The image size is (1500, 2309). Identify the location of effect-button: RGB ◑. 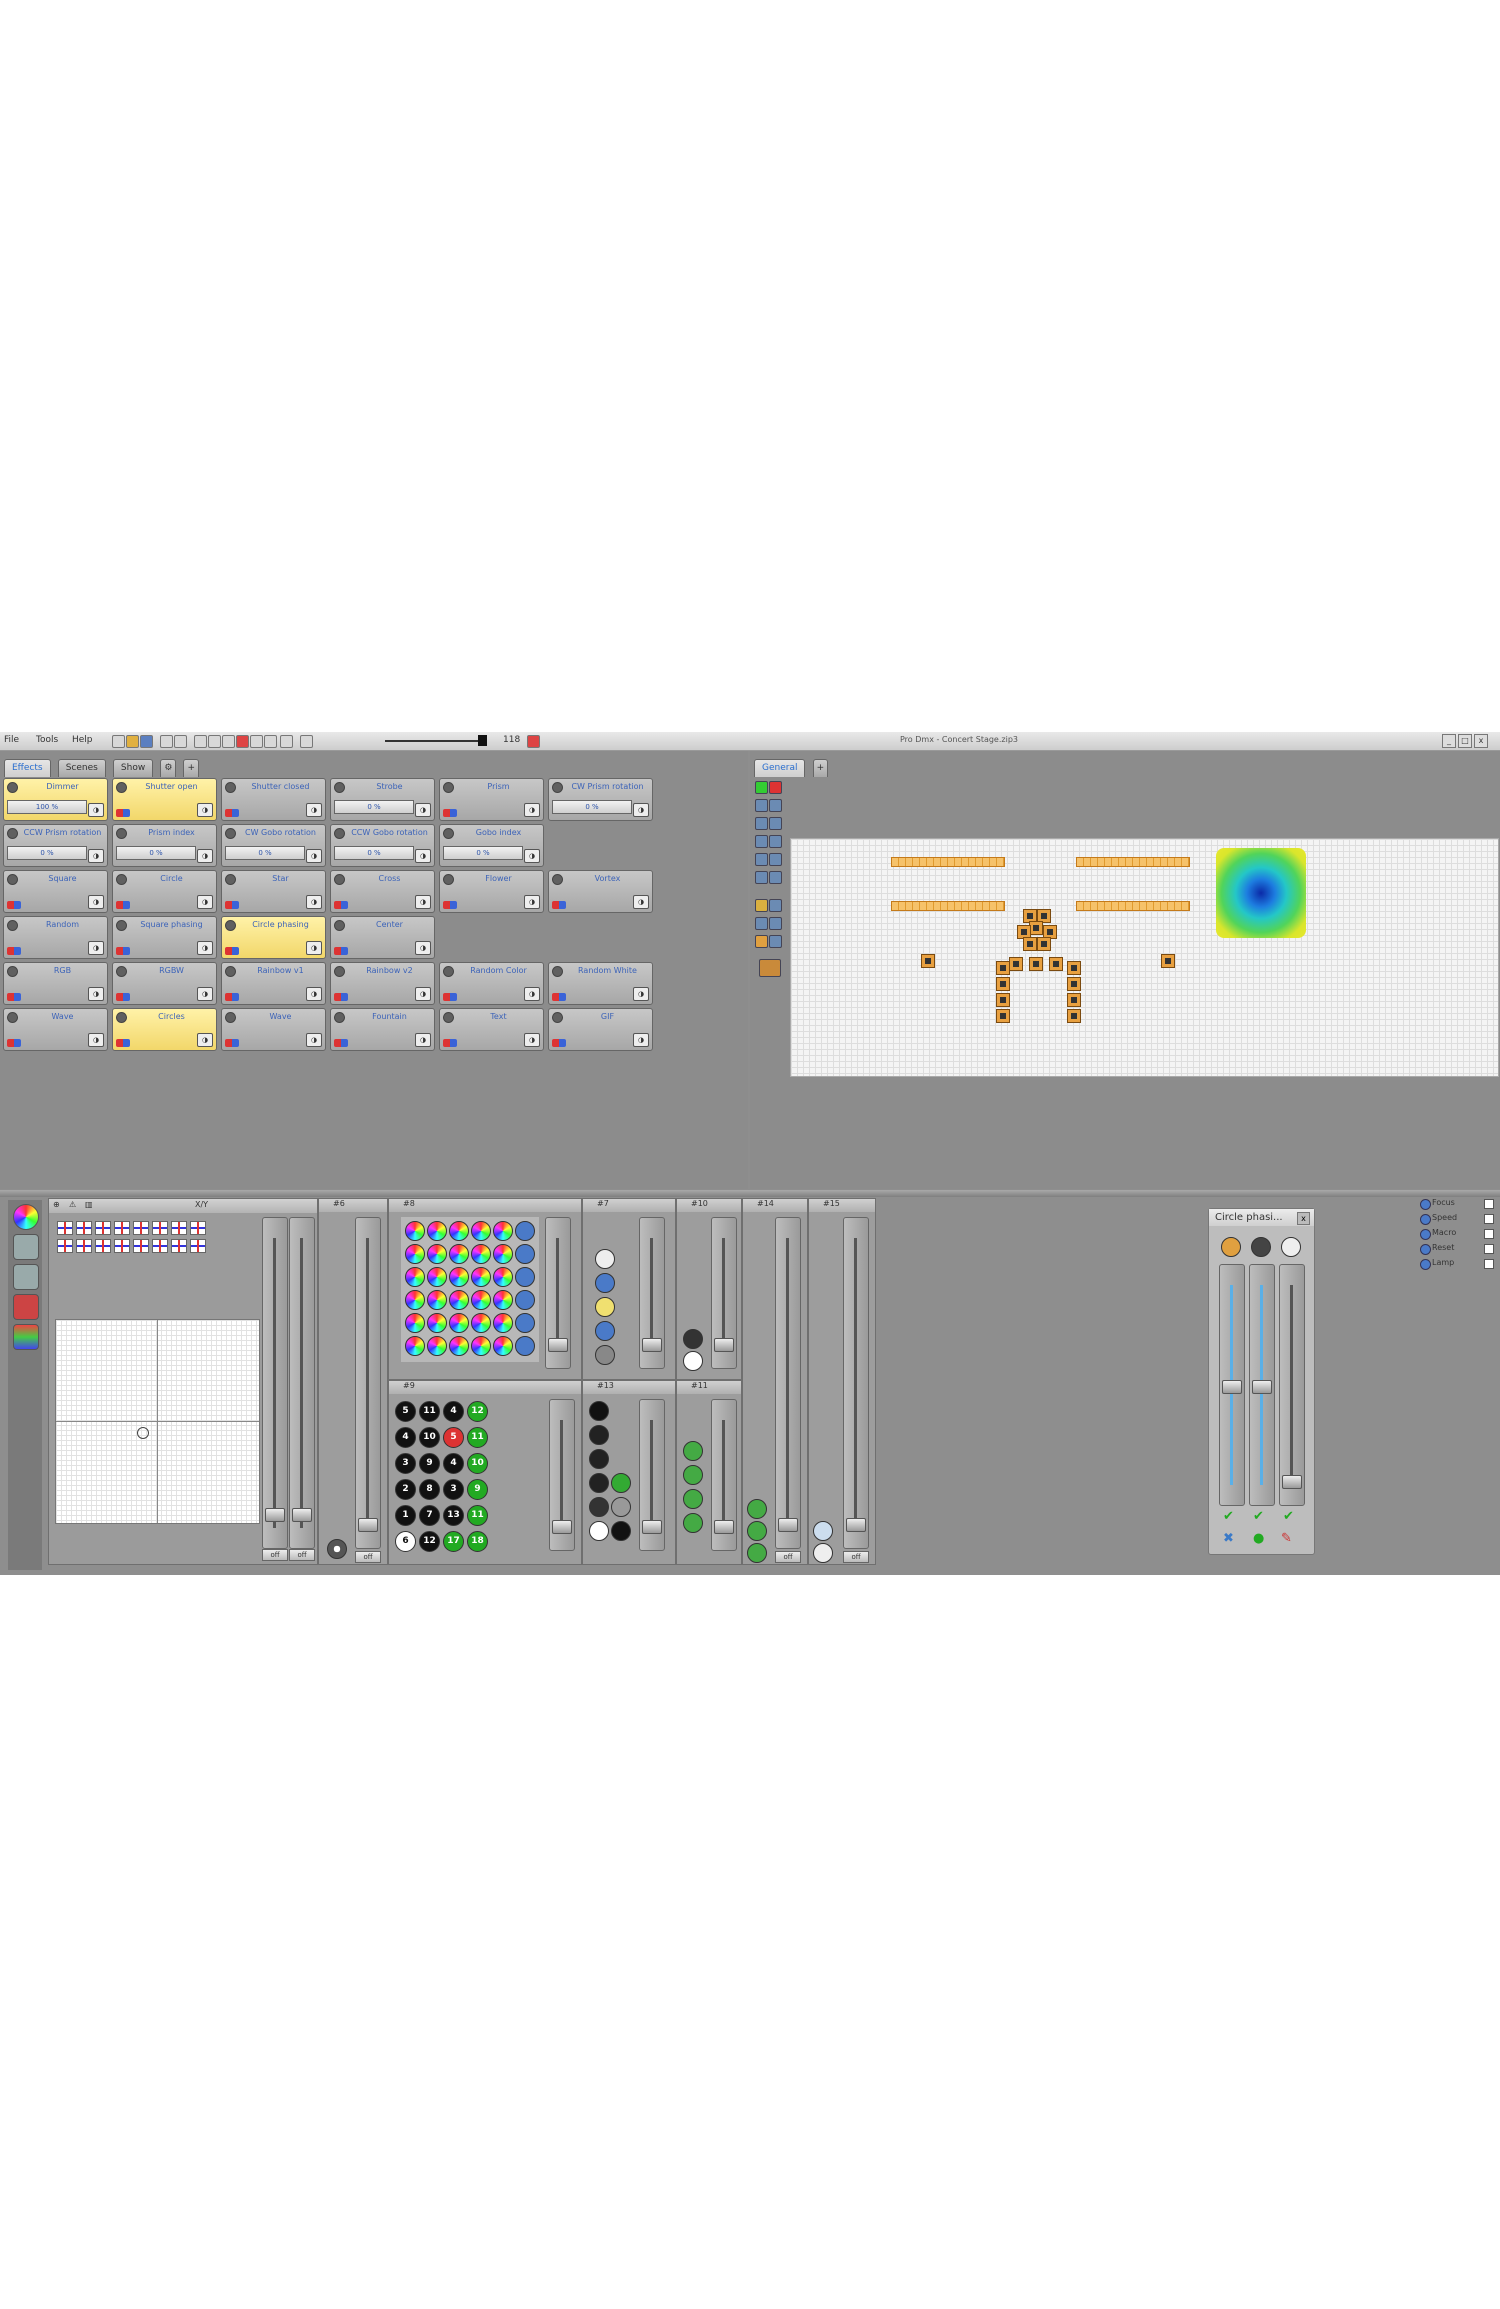
(55, 983).